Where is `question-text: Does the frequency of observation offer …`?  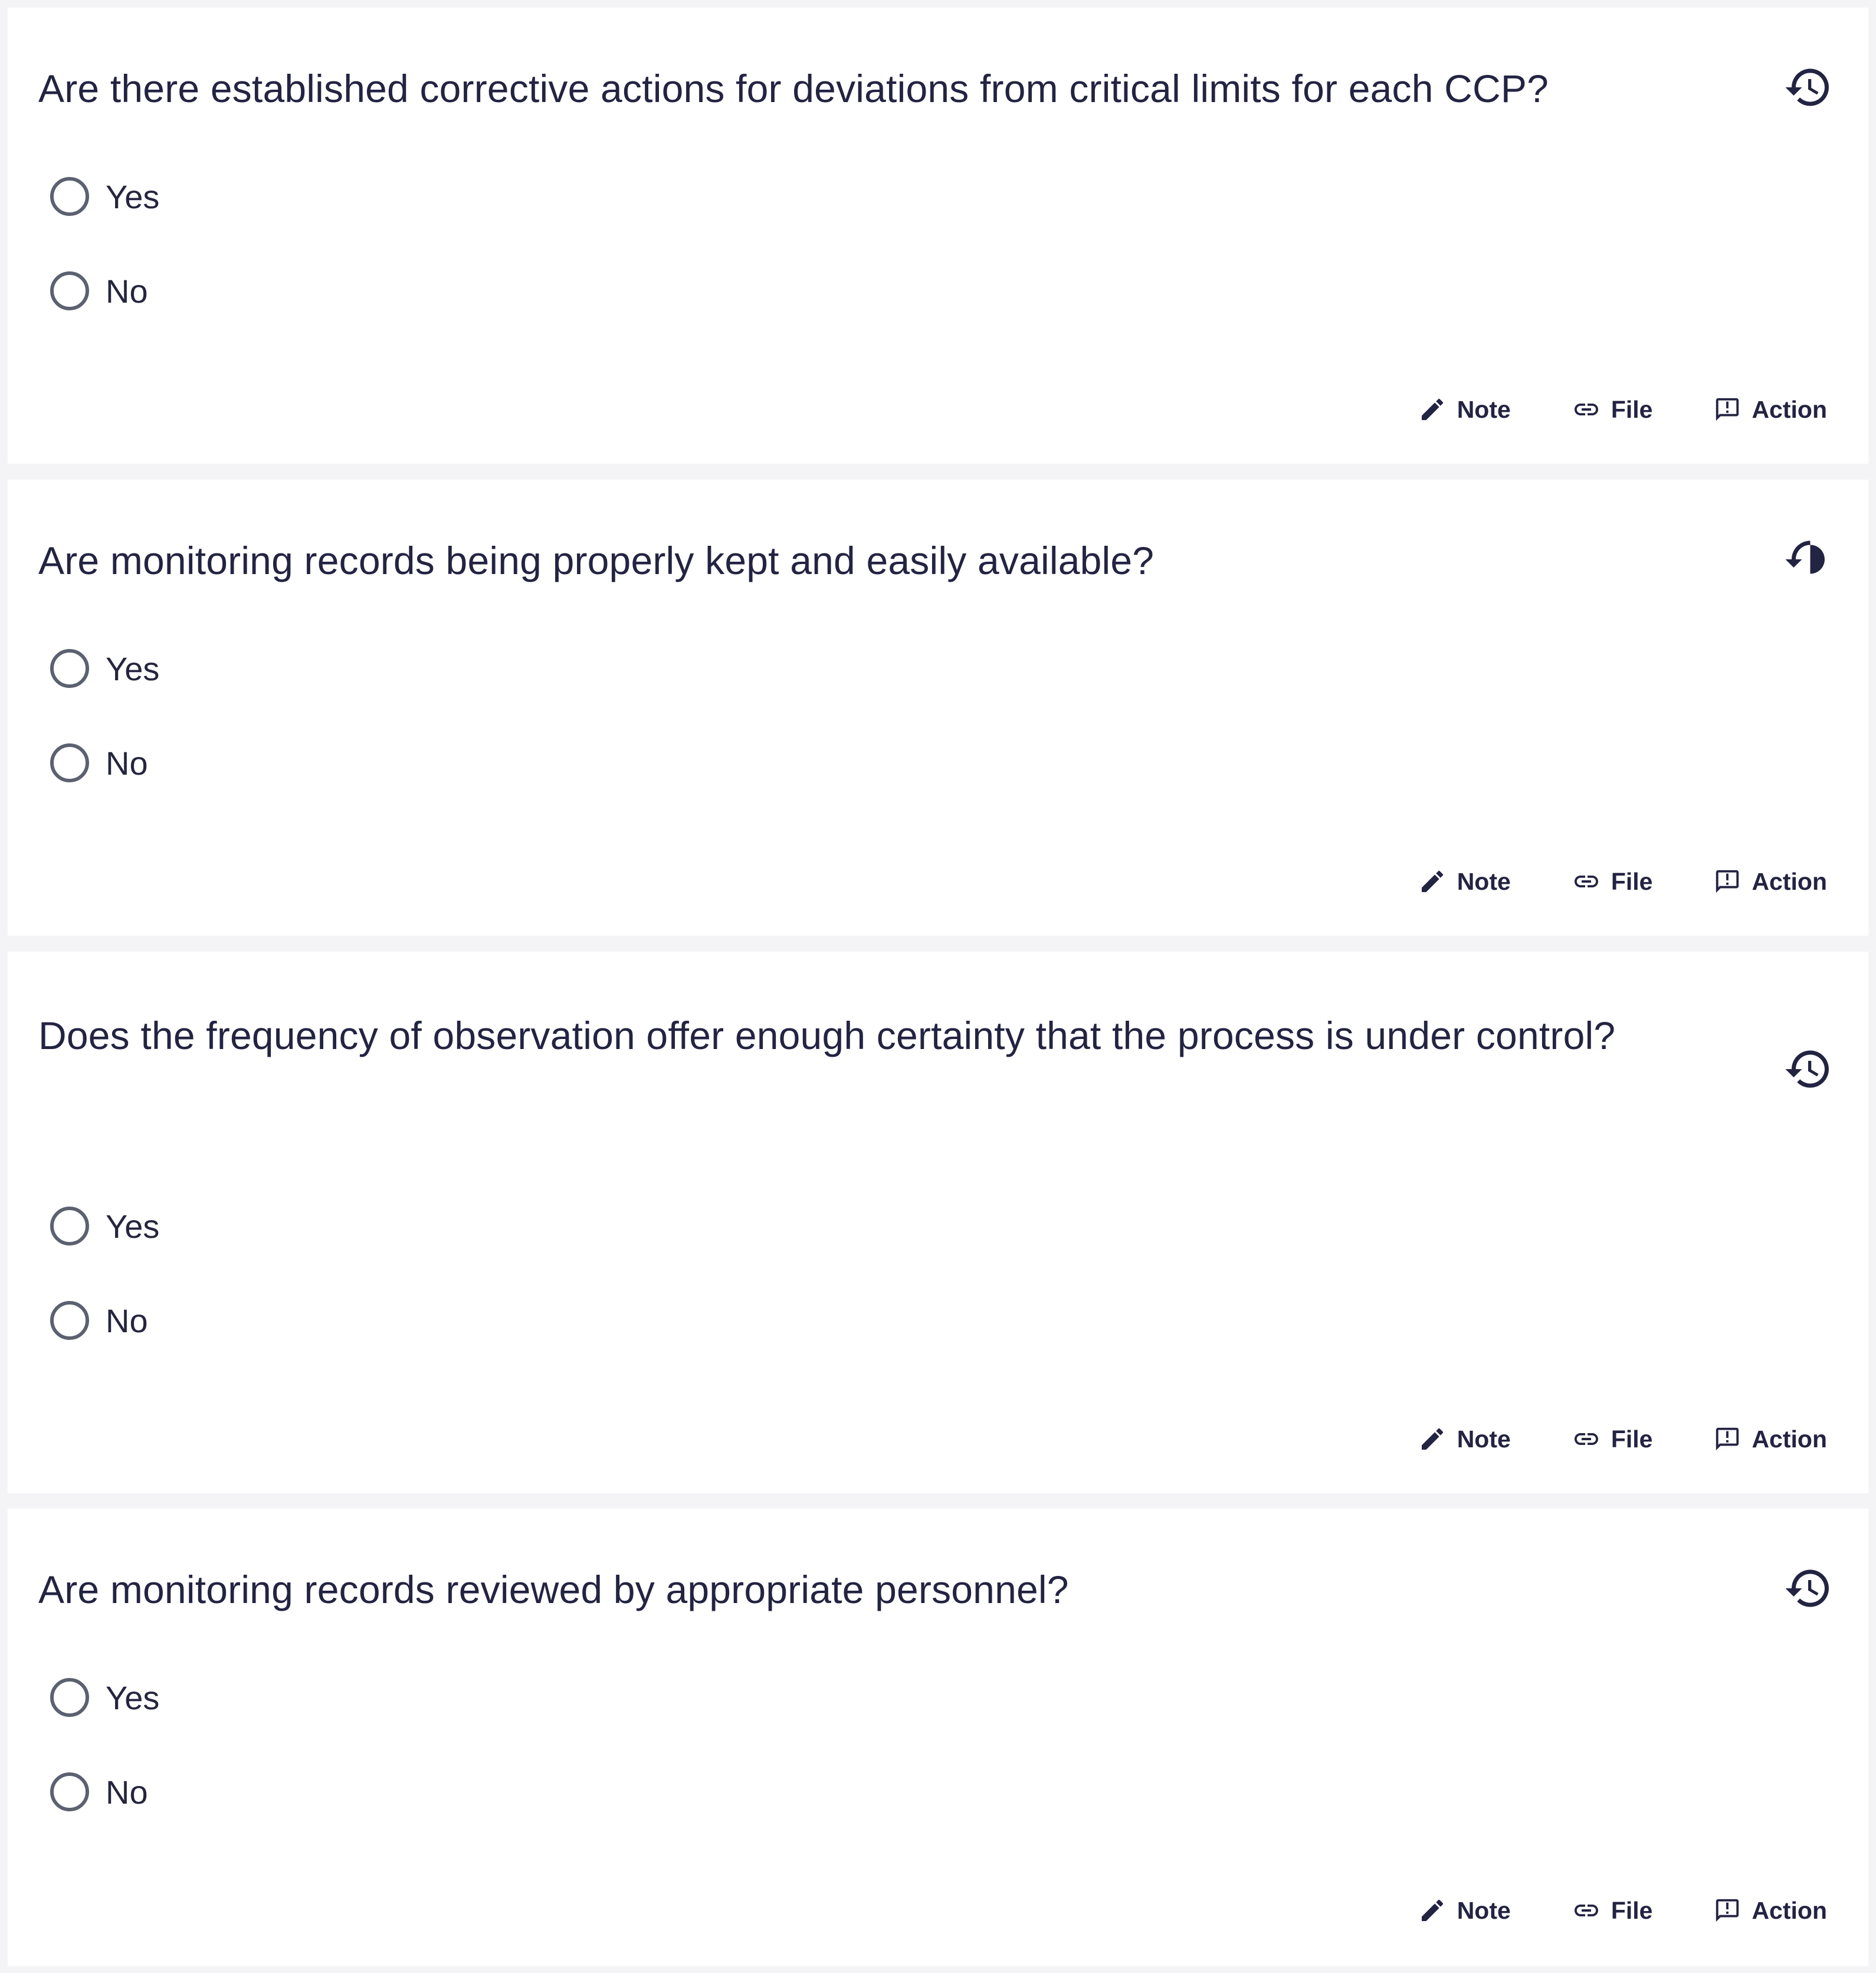
question-text: Does the frequency of observation offer … is located at coordinates (827, 1035).